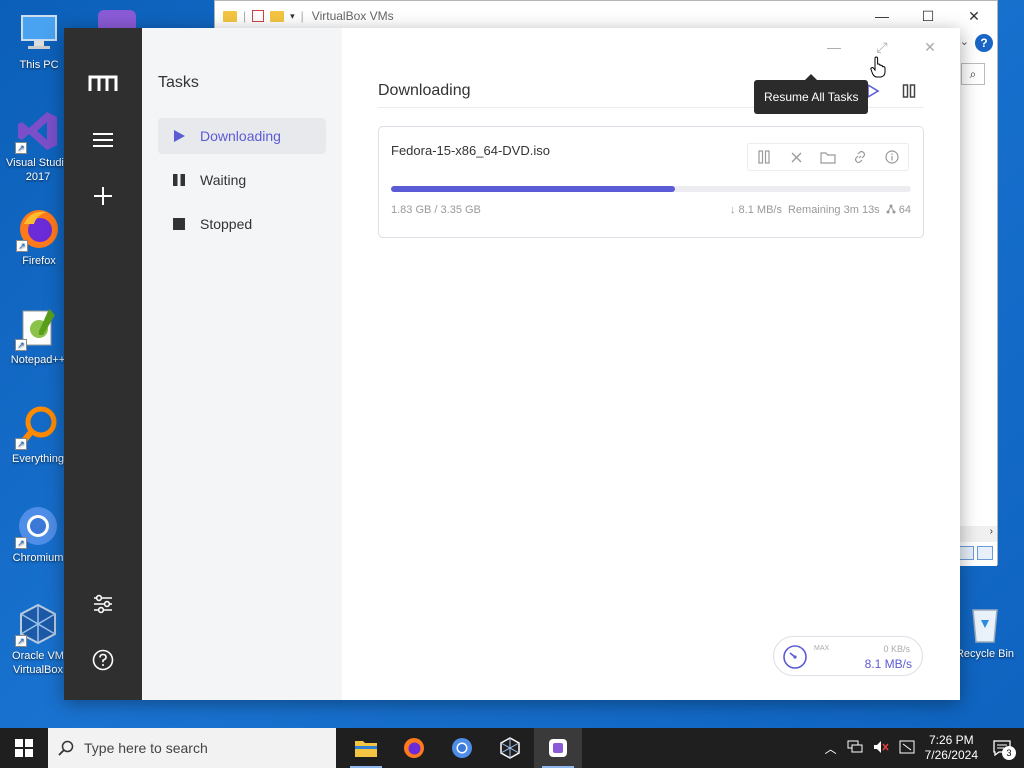 The height and width of the screenshot is (768, 1024). I want to click on speedometer-icon, so click(795, 657).